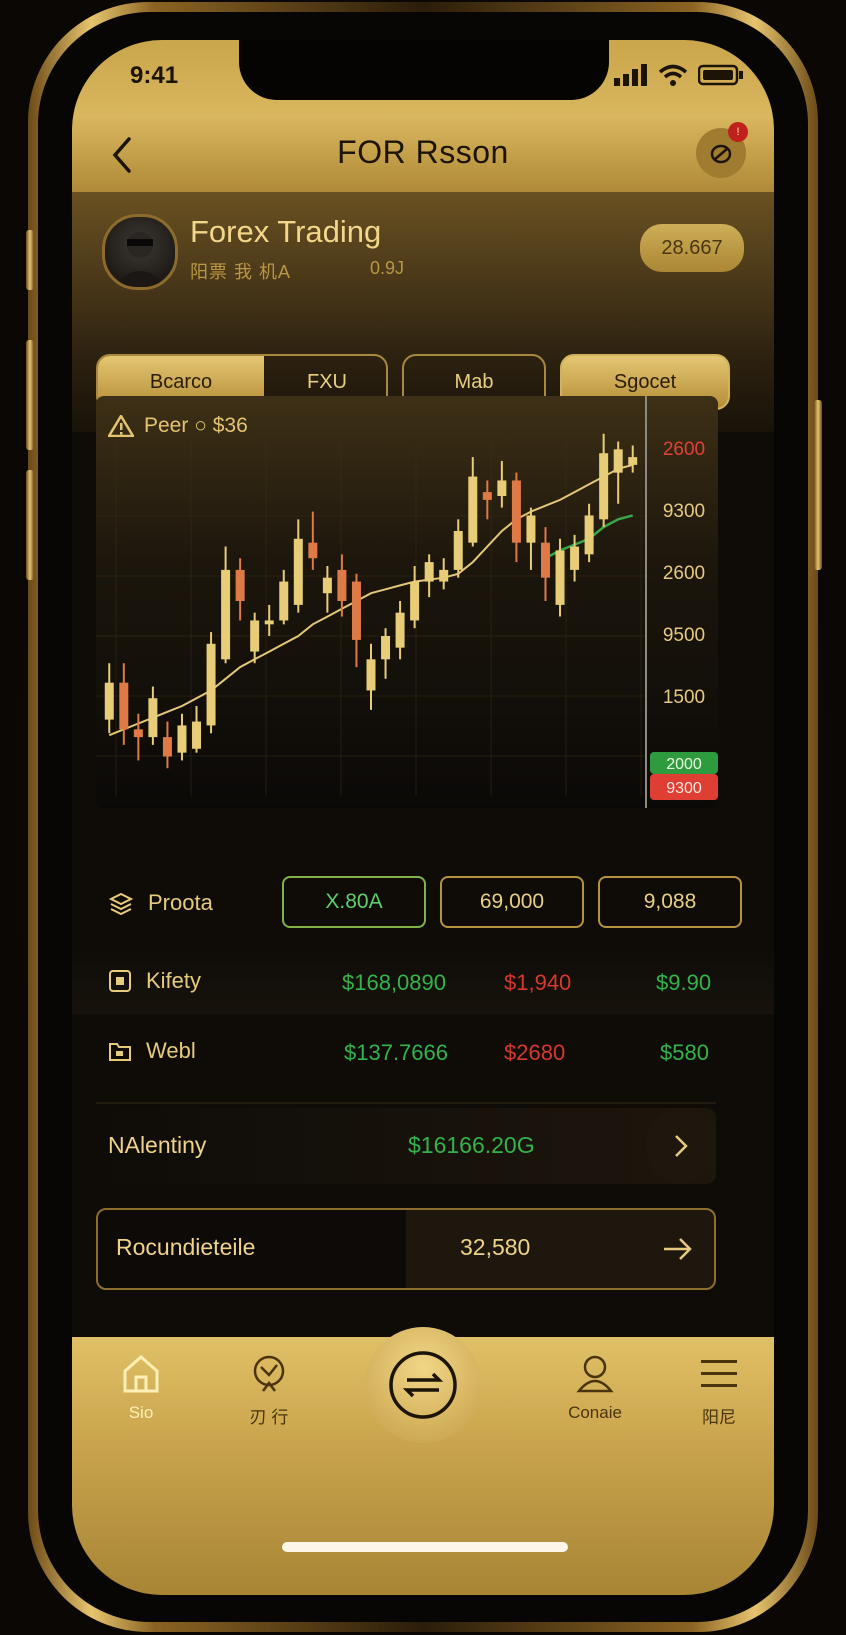  What do you see at coordinates (721, 154) in the screenshot?
I see `bell-icon` at bounding box center [721, 154].